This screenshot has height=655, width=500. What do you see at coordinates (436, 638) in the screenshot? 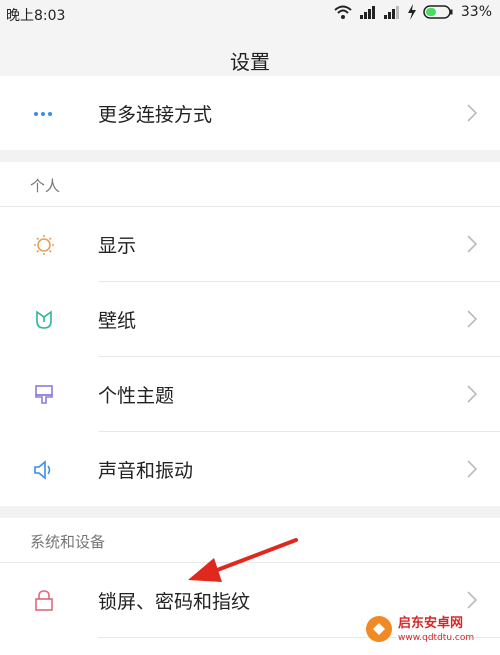
I see `watermark-url: www.qdtdtu.com` at bounding box center [436, 638].